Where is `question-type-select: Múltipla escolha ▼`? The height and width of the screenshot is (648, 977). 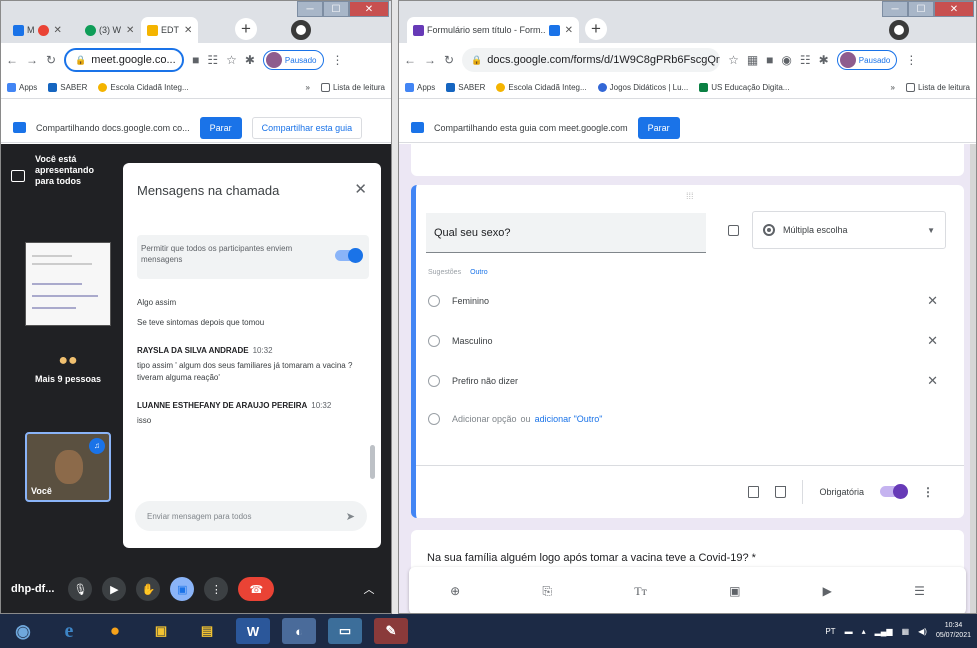
question-type-select: Múltipla escolha ▼ is located at coordinates (849, 230).